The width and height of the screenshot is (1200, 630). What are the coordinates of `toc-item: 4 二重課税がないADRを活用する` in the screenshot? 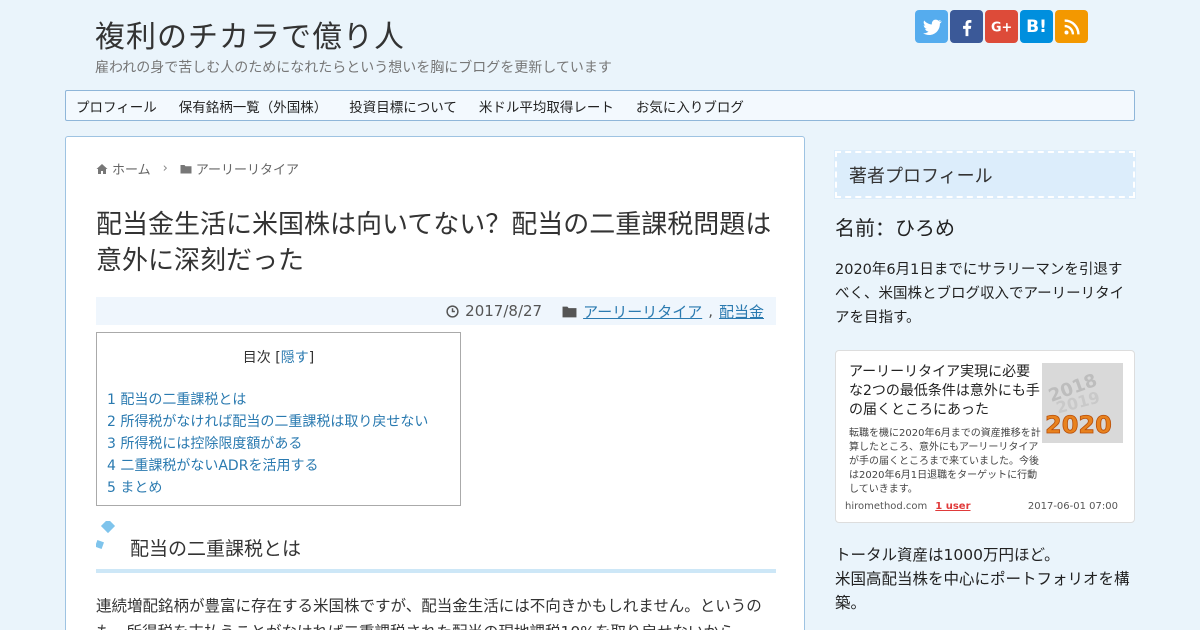 It's located at (267, 466).